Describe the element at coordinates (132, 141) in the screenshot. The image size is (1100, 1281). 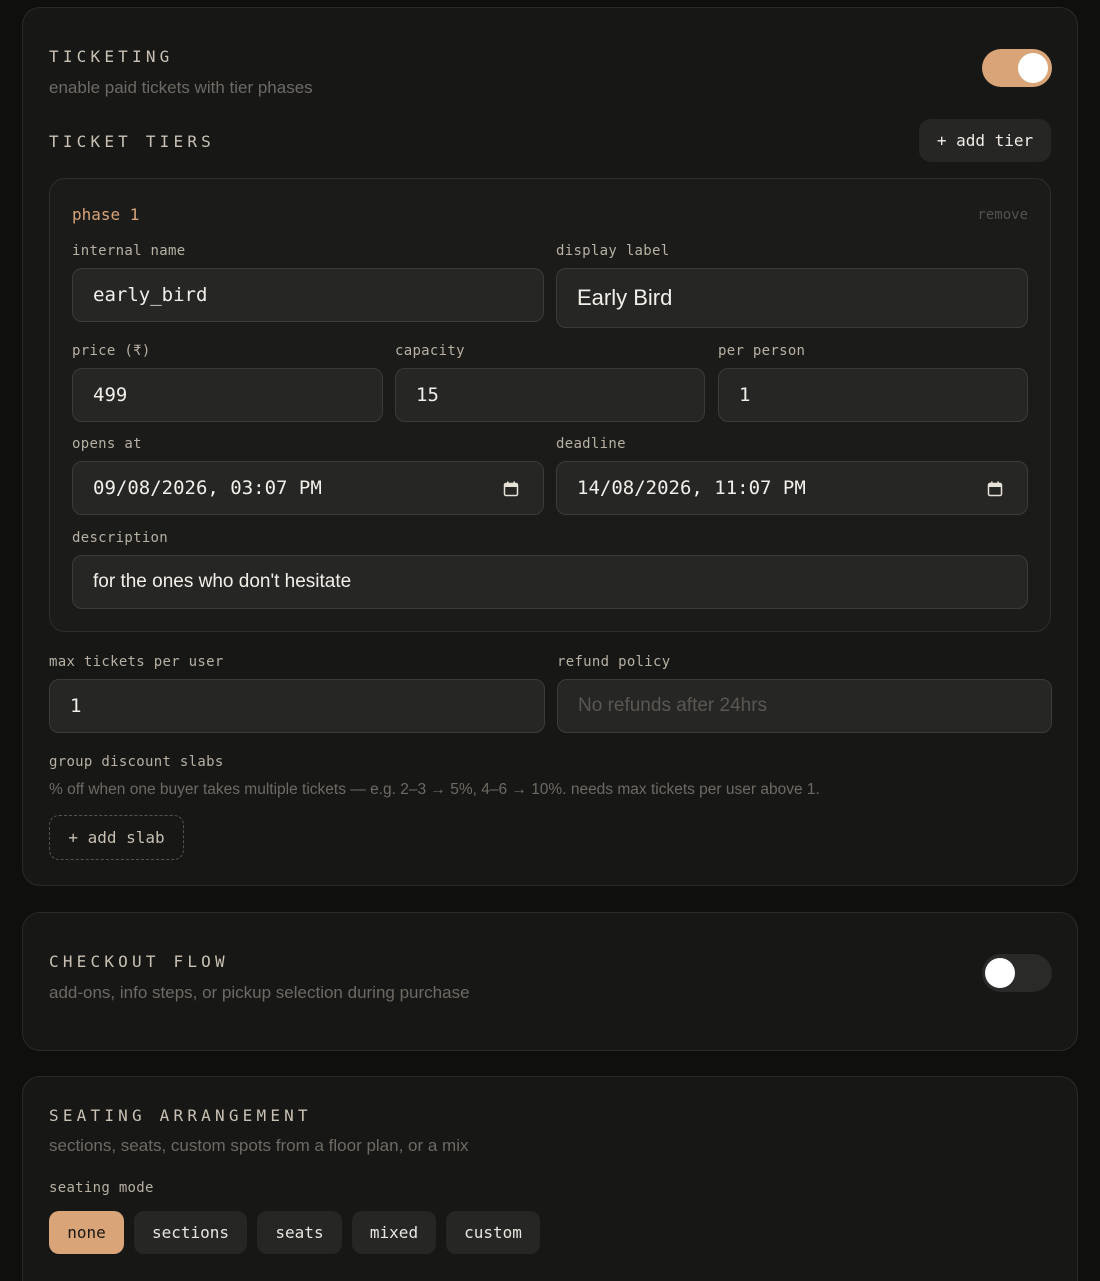
I see `ticket-tiers-title: TICKET TIERS` at that location.